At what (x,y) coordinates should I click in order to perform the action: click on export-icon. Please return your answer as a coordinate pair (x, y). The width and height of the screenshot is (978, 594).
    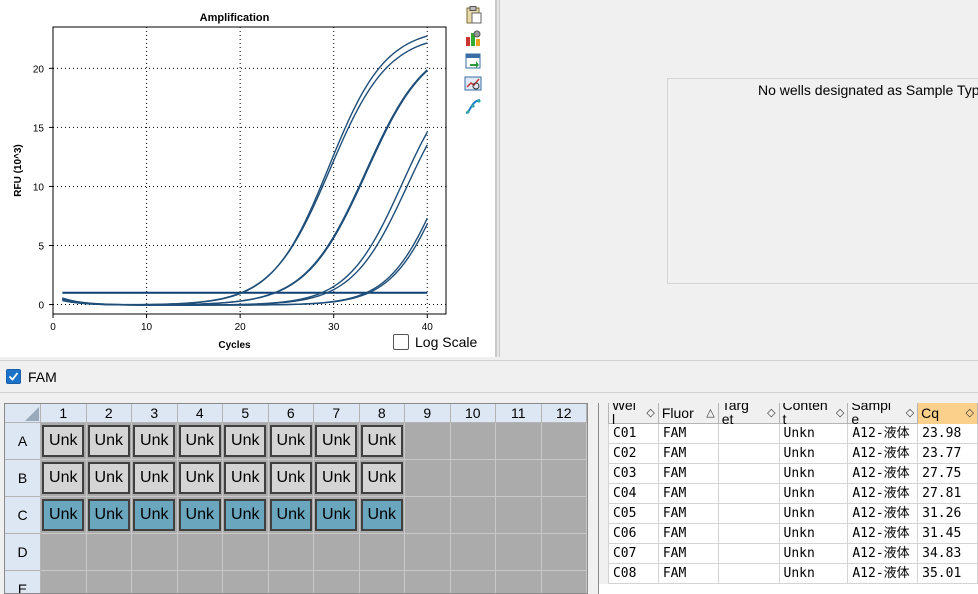
    Looking at the image, I should click on (473, 61).